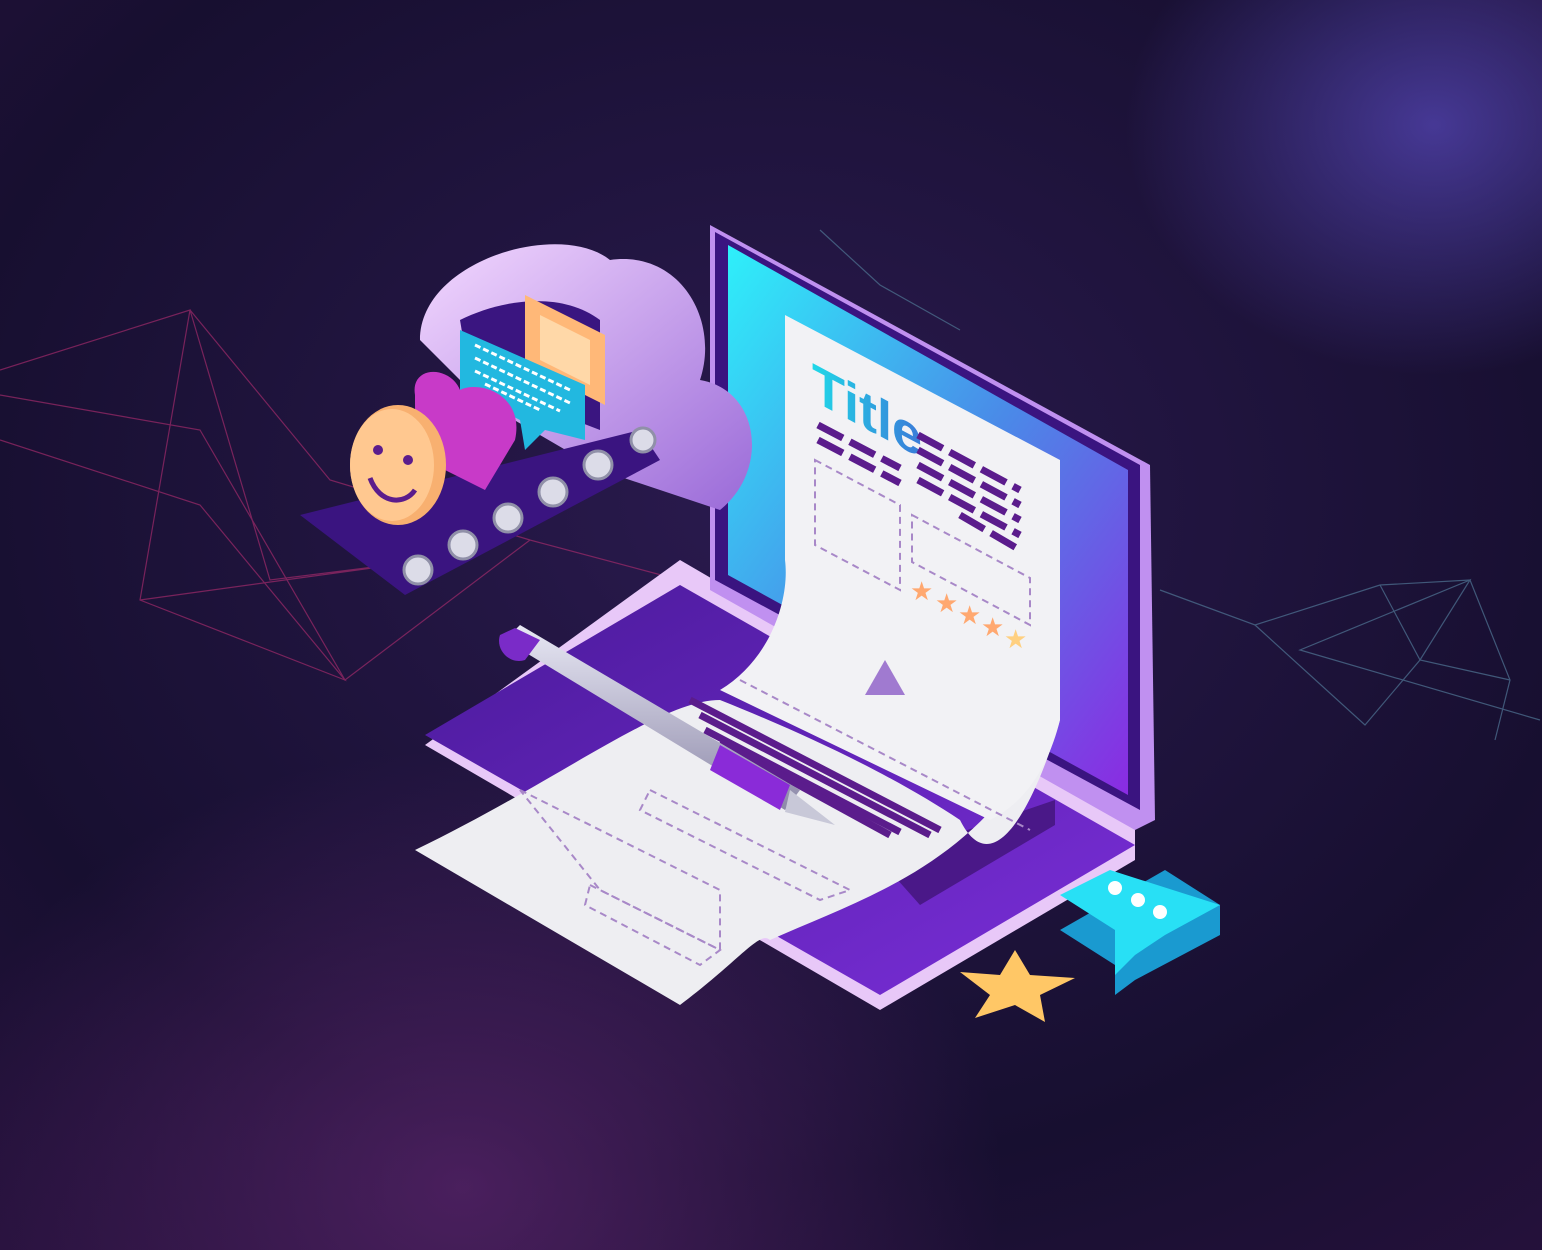 The image size is (1542, 1250). Describe the element at coordinates (398, 465) in the screenshot. I see `smiley-icon` at that location.